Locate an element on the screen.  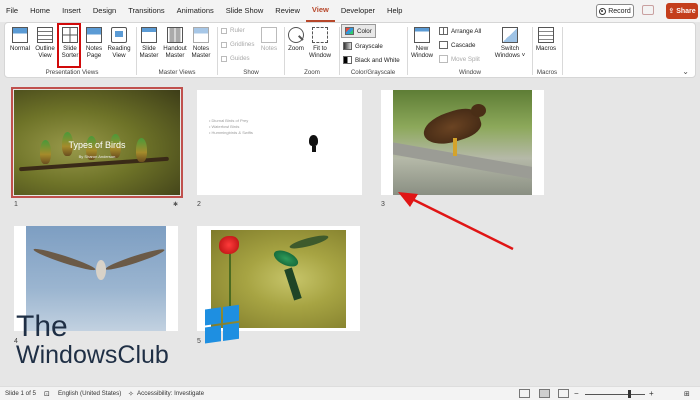
slide-number-2: 2 is located at coordinates (199, 204).